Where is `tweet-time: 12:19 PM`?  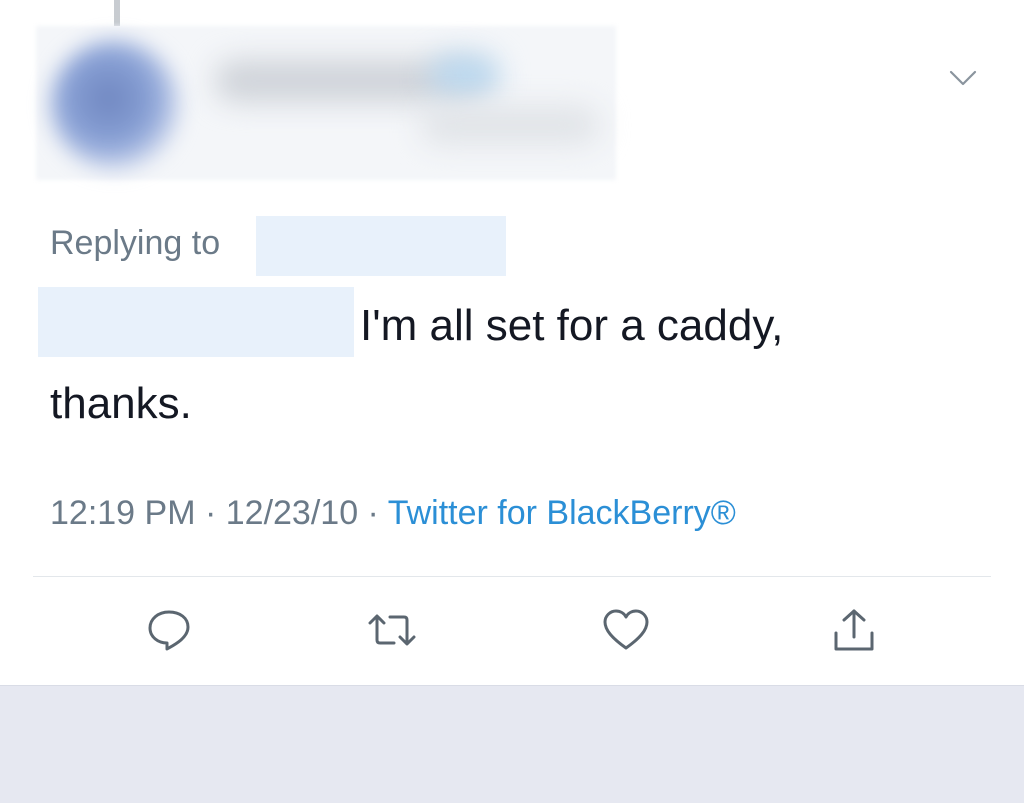 tweet-time: 12:19 PM is located at coordinates (123, 513).